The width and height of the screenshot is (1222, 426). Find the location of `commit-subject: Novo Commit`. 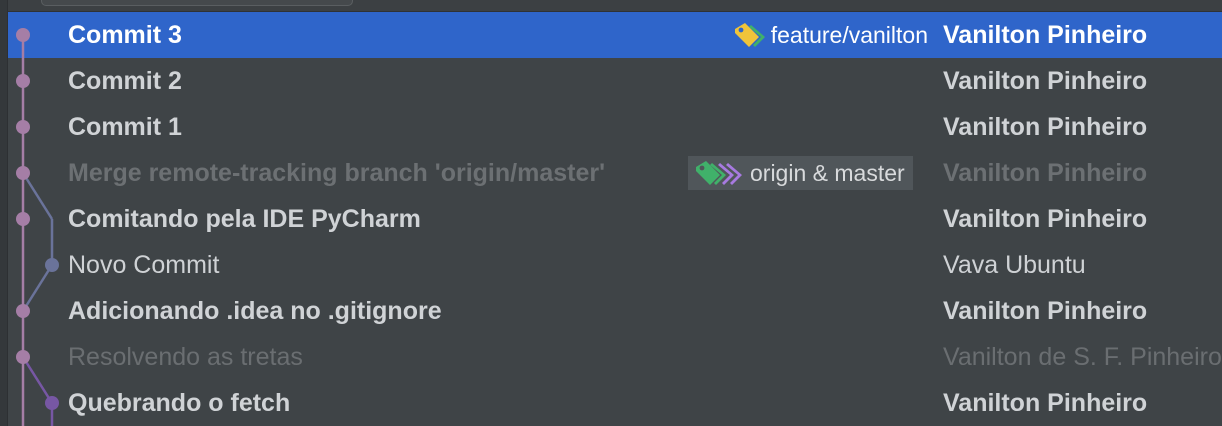

commit-subject: Novo Commit is located at coordinates (144, 265).